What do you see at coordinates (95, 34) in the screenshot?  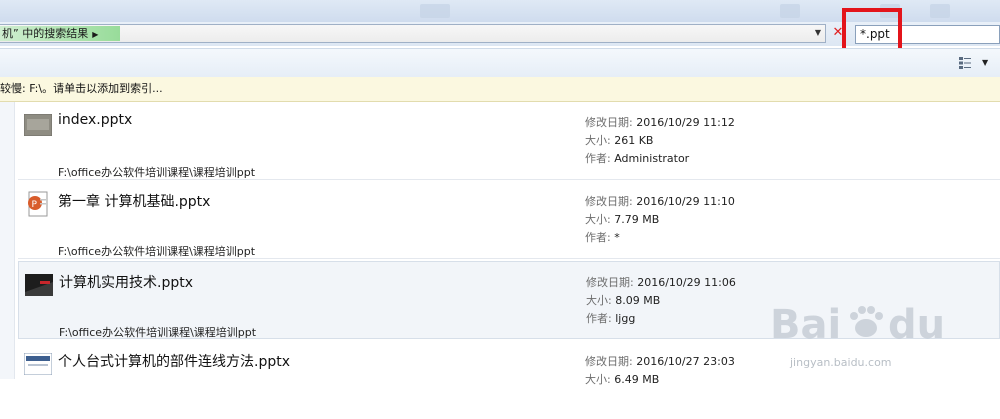 I see `chevron-right-icon: ▶` at bounding box center [95, 34].